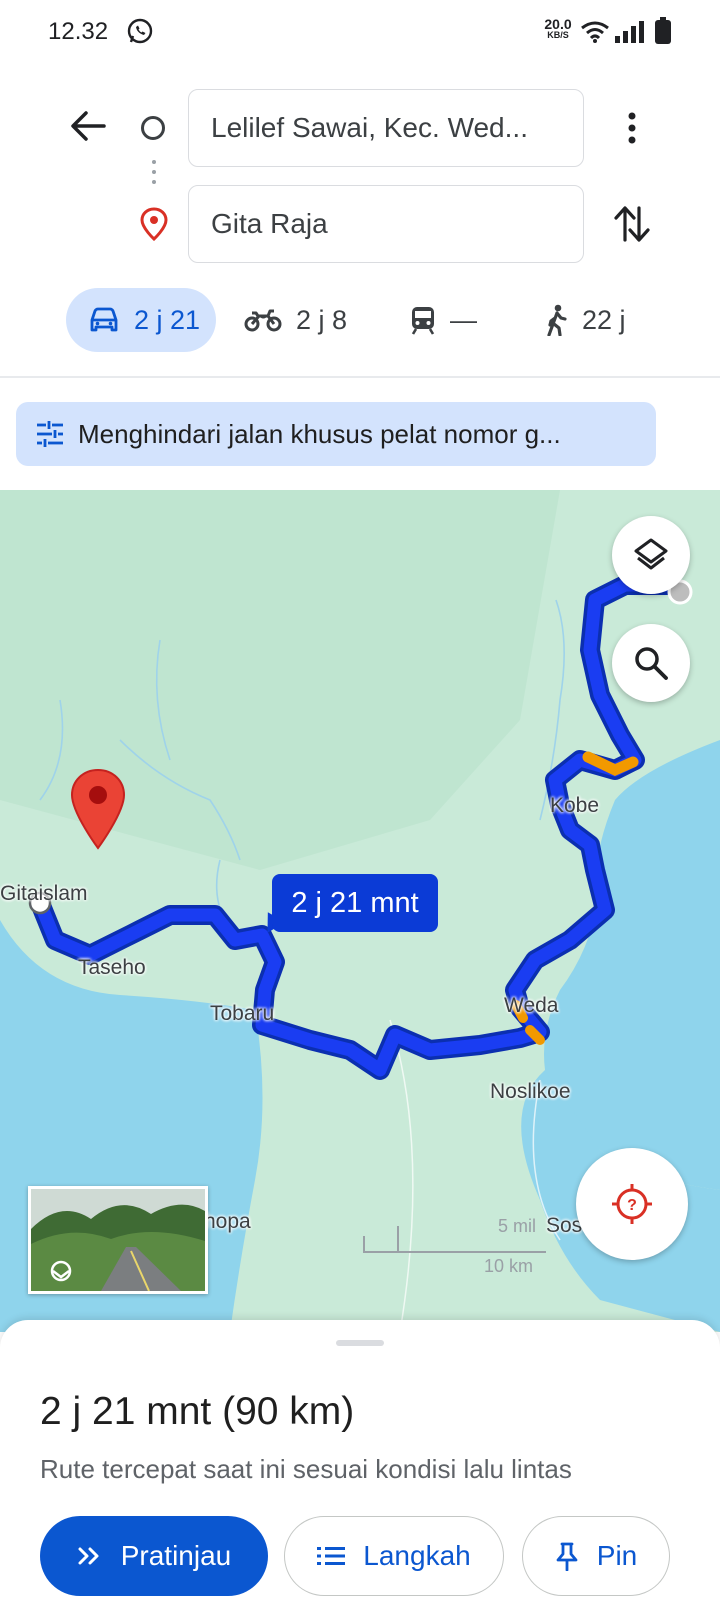 This screenshot has width=720, height=1612. I want to click on tab-car: 2 j 21, so click(141, 320).